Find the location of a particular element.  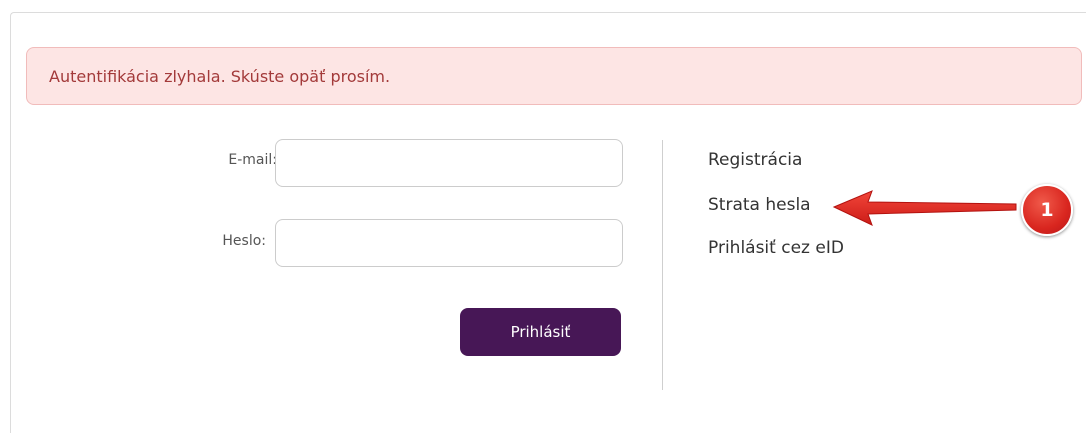

password-field is located at coordinates (449, 243).